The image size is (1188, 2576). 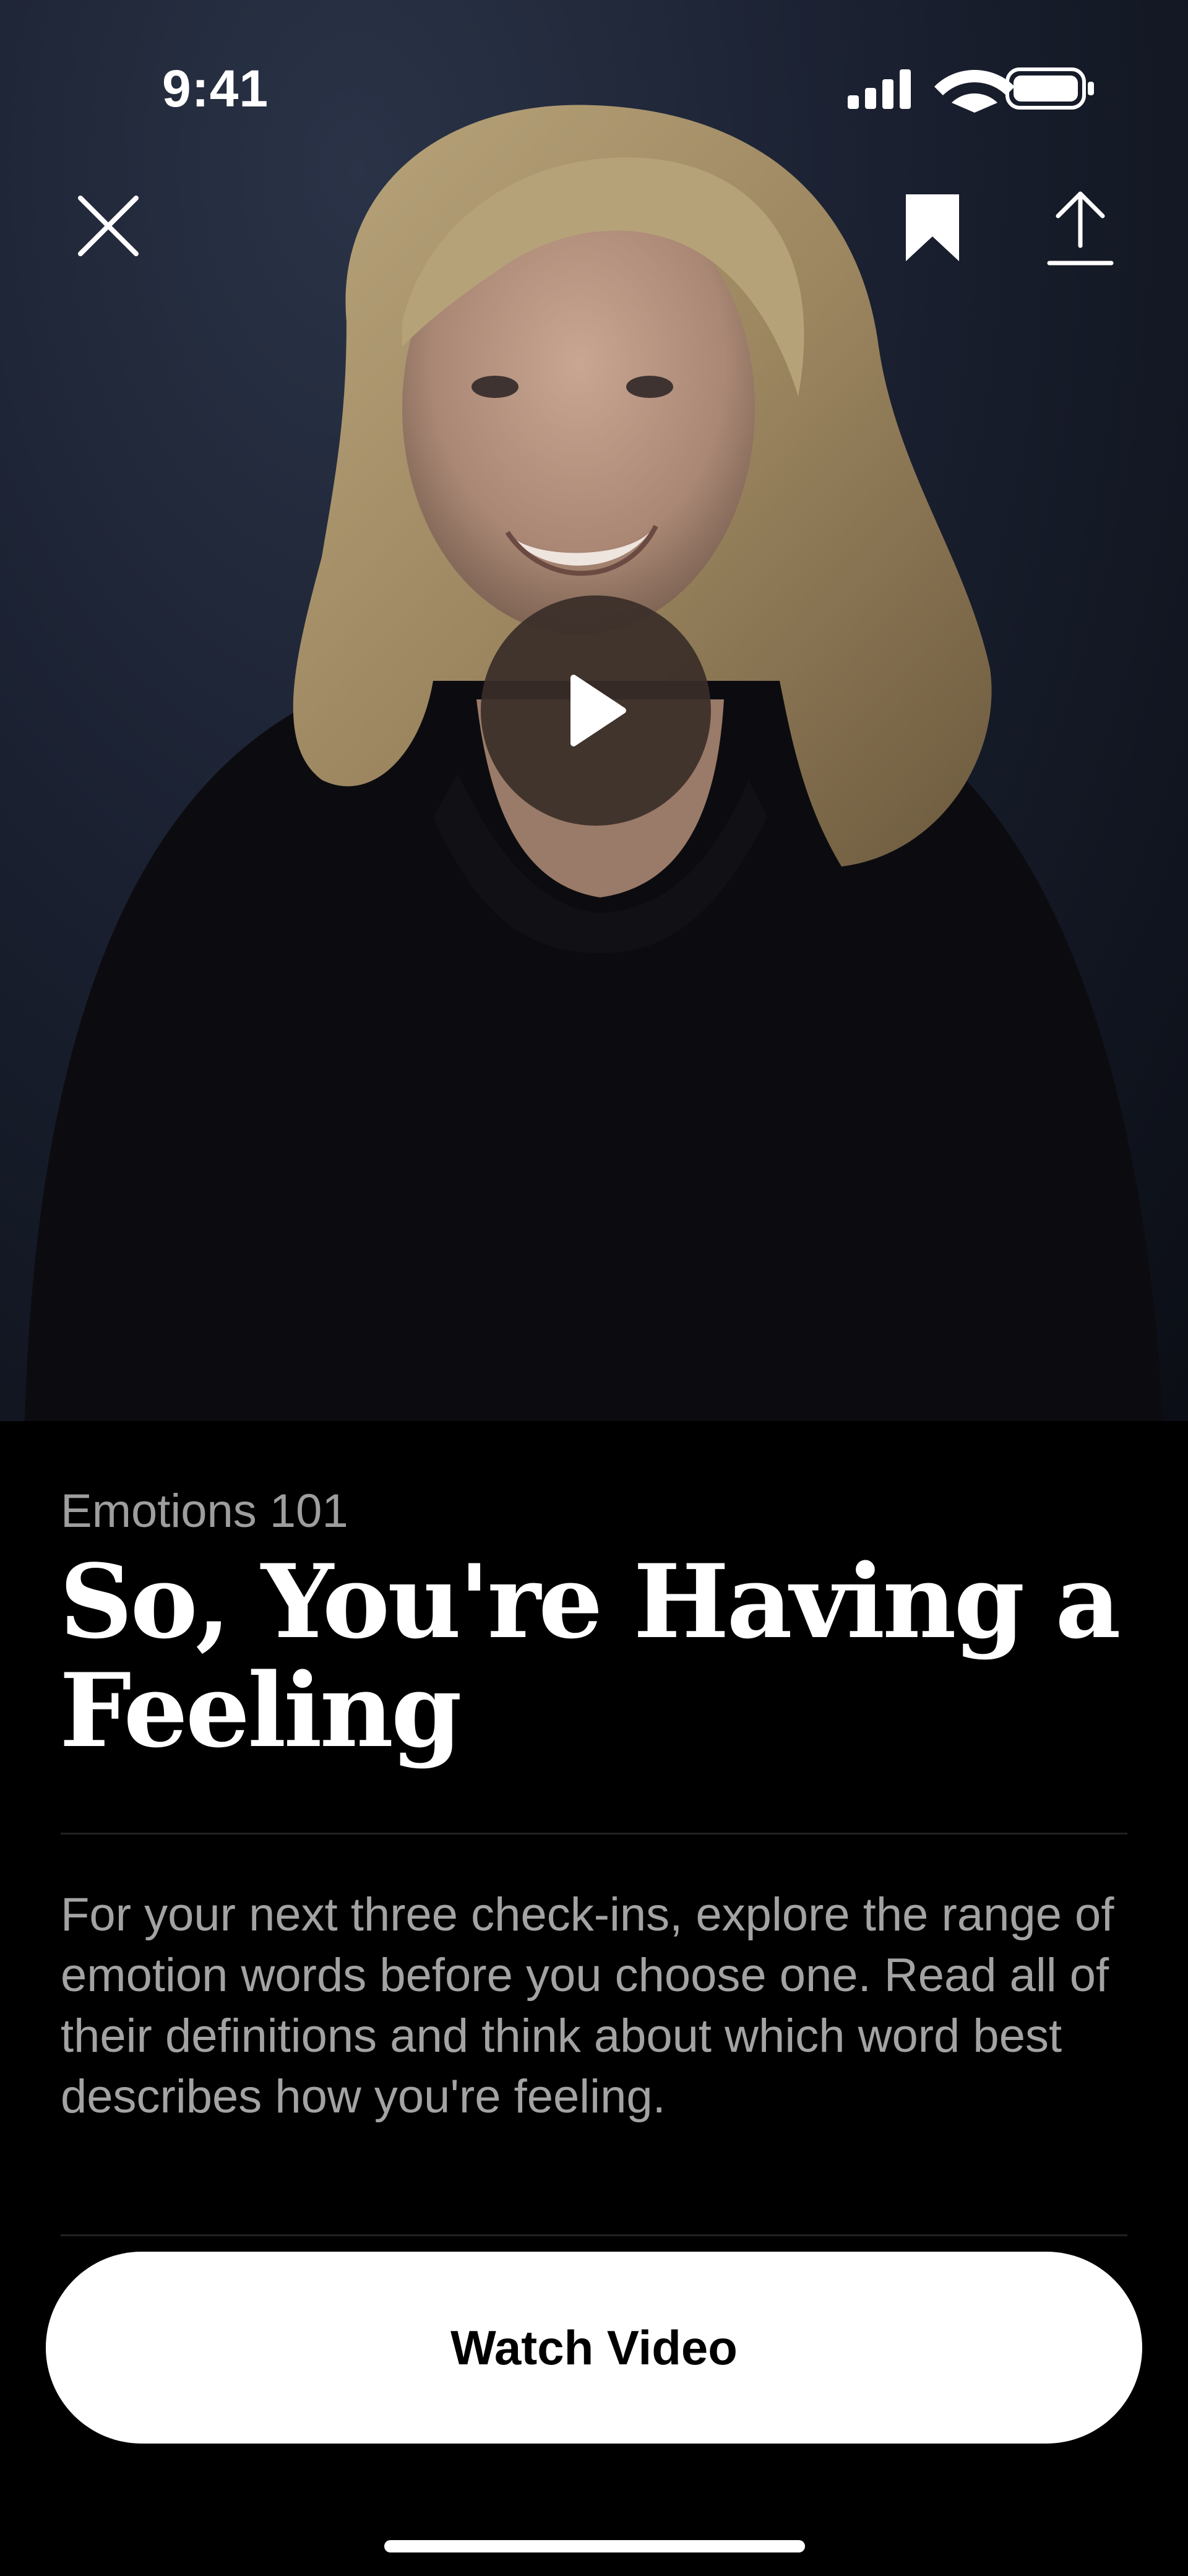 I want to click on share-icon, so click(x=1080, y=228).